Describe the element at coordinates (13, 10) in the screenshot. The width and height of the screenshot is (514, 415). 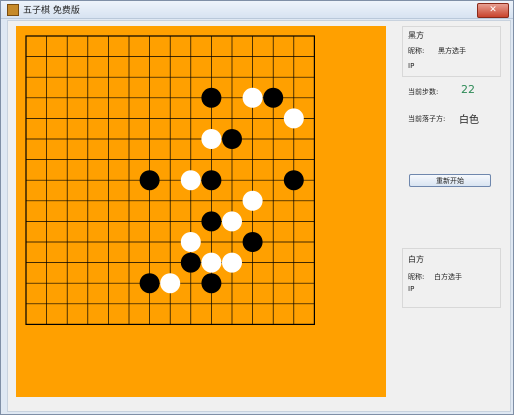
I see `app-icon` at that location.